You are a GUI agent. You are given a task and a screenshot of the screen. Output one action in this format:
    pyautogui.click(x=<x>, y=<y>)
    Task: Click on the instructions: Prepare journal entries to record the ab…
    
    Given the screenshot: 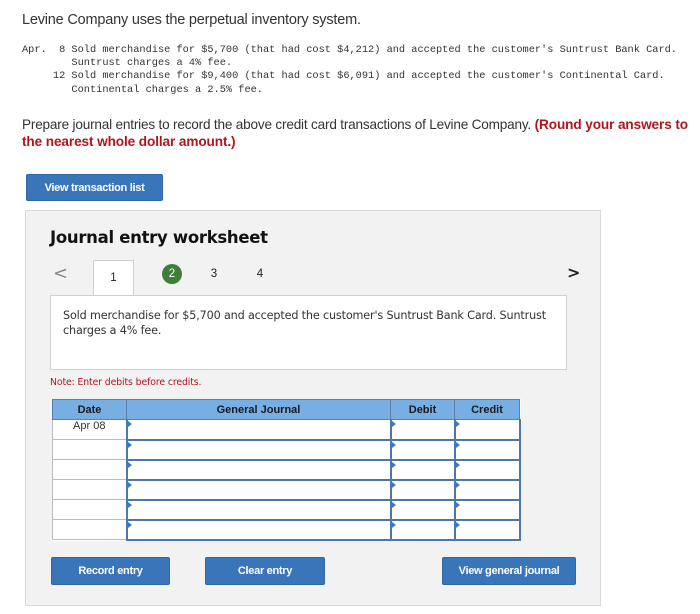 What is the action you would take?
    pyautogui.click(x=357, y=133)
    